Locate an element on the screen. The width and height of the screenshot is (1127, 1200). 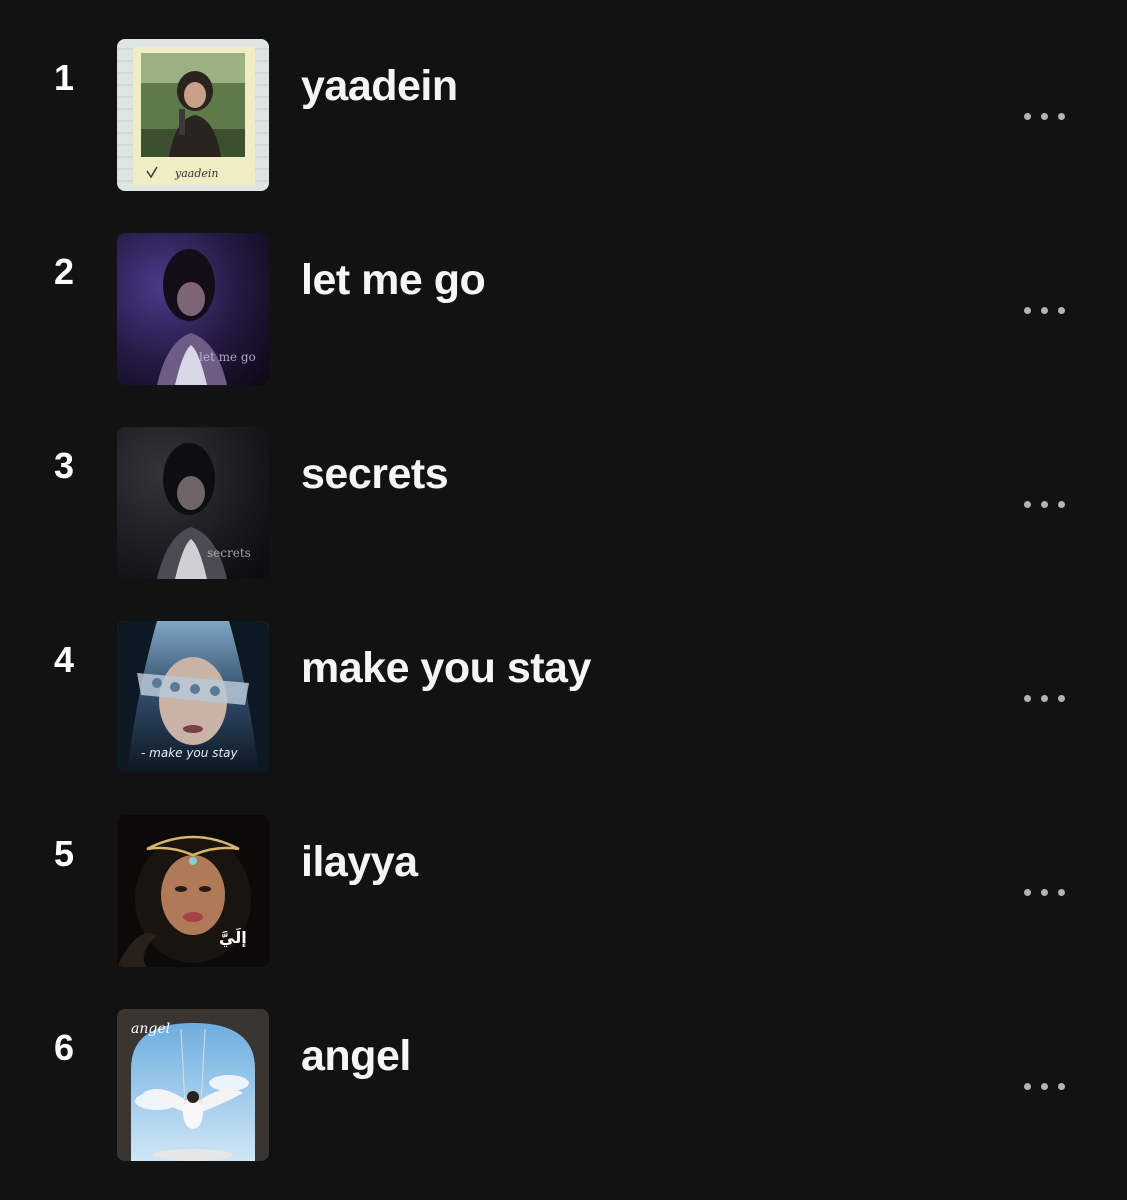
track-title: secrets is located at coordinates (375, 474).